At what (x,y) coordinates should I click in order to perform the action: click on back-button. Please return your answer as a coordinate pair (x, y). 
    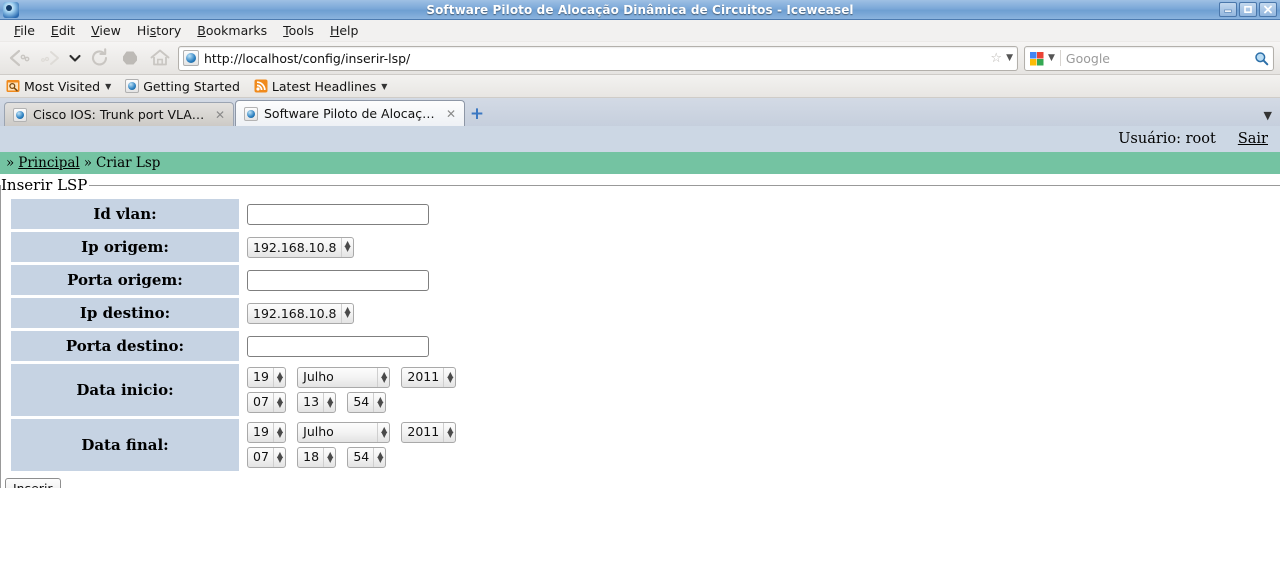
    Looking at the image, I should click on (20, 58).